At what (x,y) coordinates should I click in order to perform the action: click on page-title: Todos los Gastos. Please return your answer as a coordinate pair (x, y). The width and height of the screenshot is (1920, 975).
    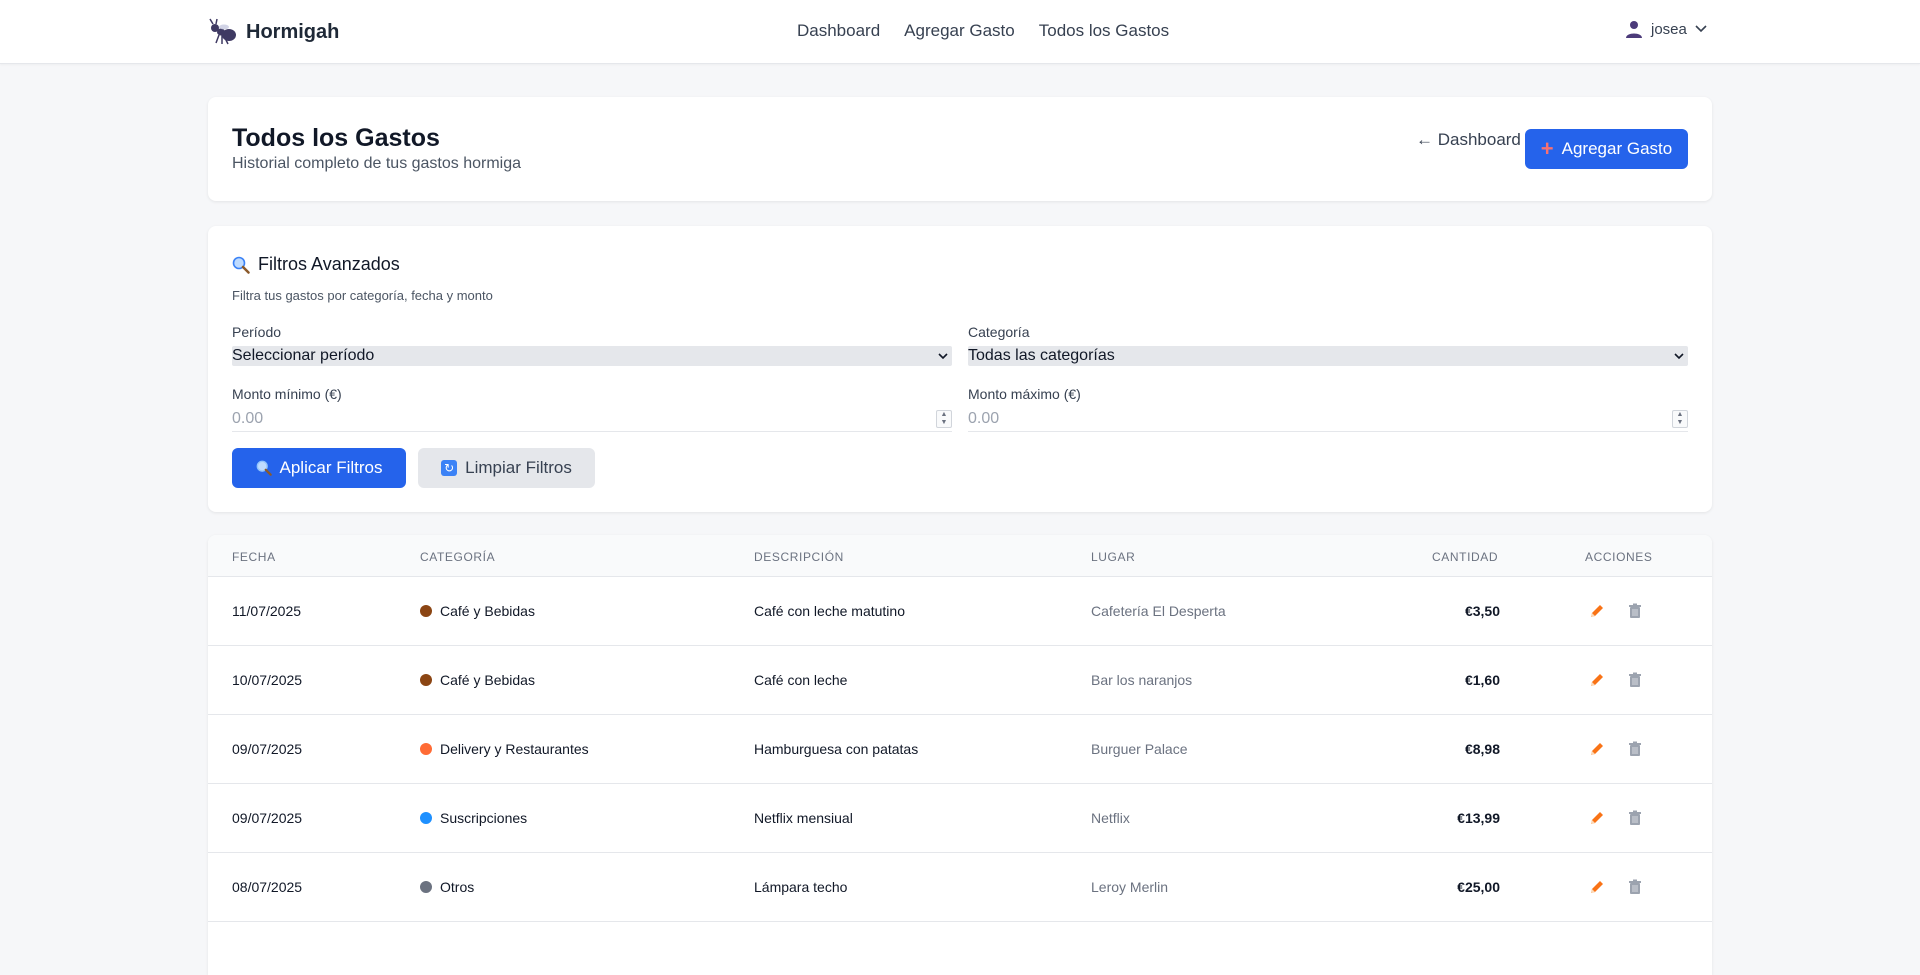
    Looking at the image, I should click on (336, 138).